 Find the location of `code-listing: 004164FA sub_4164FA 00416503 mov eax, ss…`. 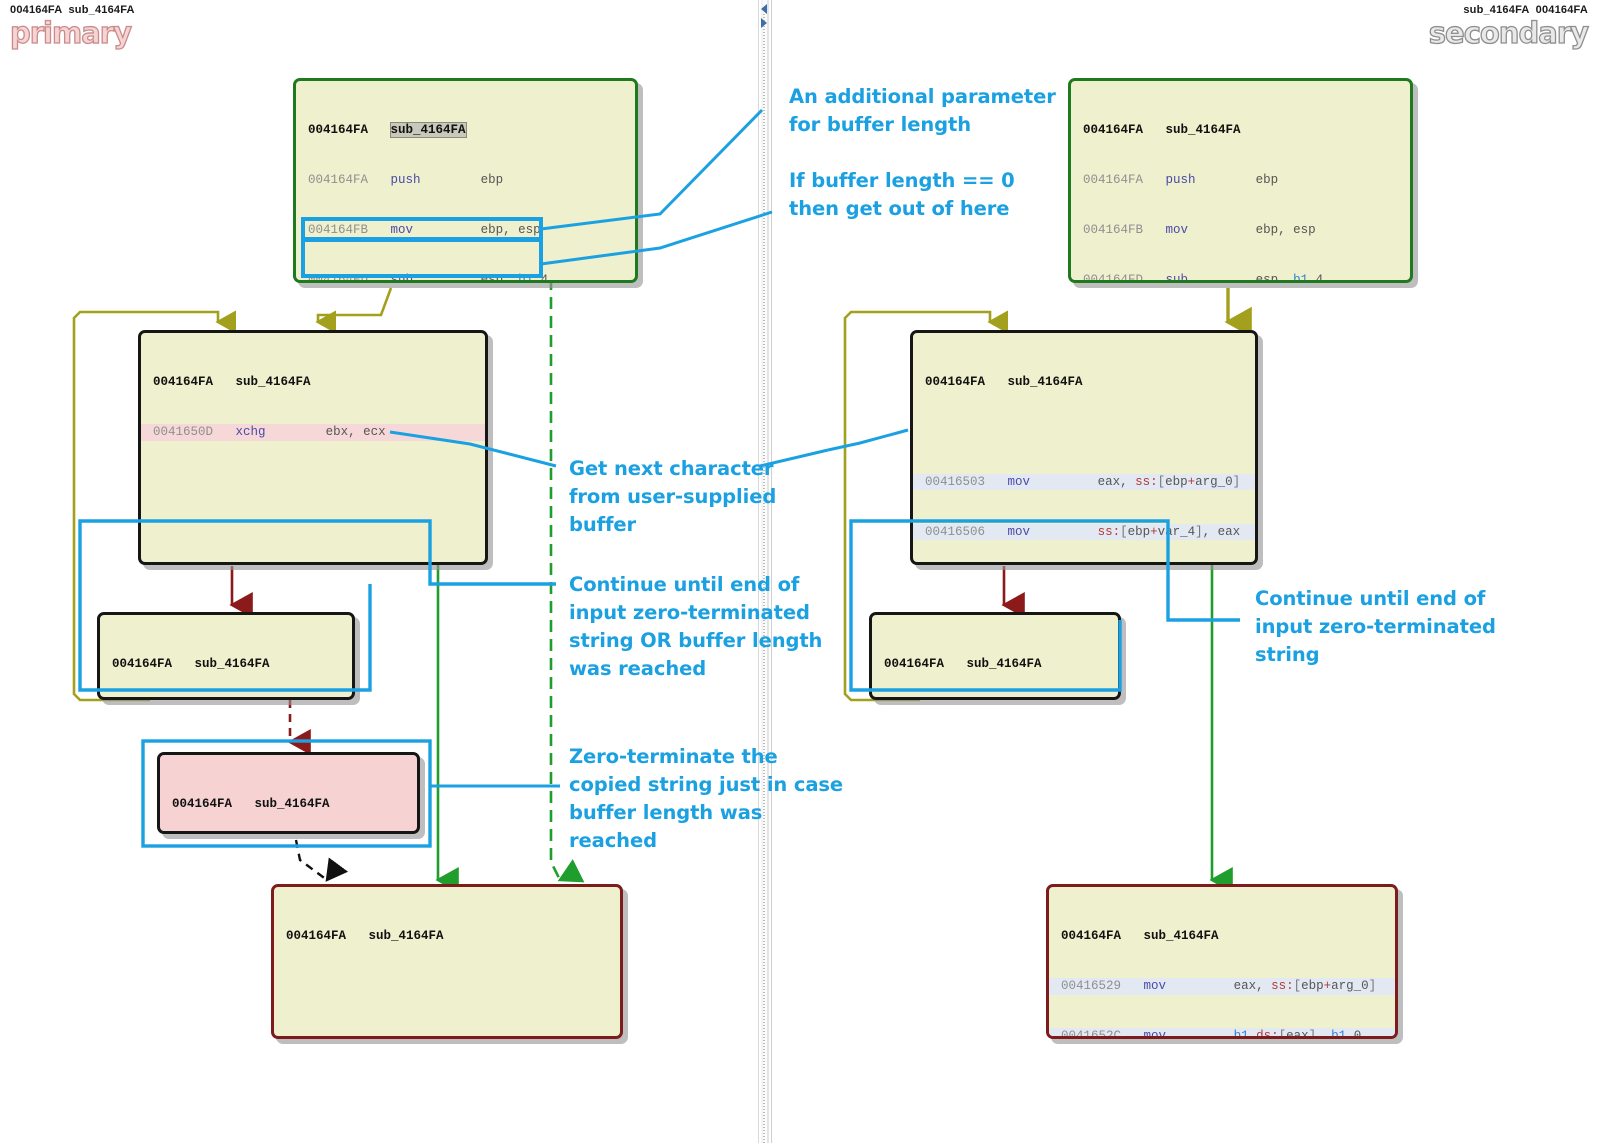

code-listing: 004164FA sub_4164FA 00416503 mov eax, ss… is located at coordinates (1084, 447).